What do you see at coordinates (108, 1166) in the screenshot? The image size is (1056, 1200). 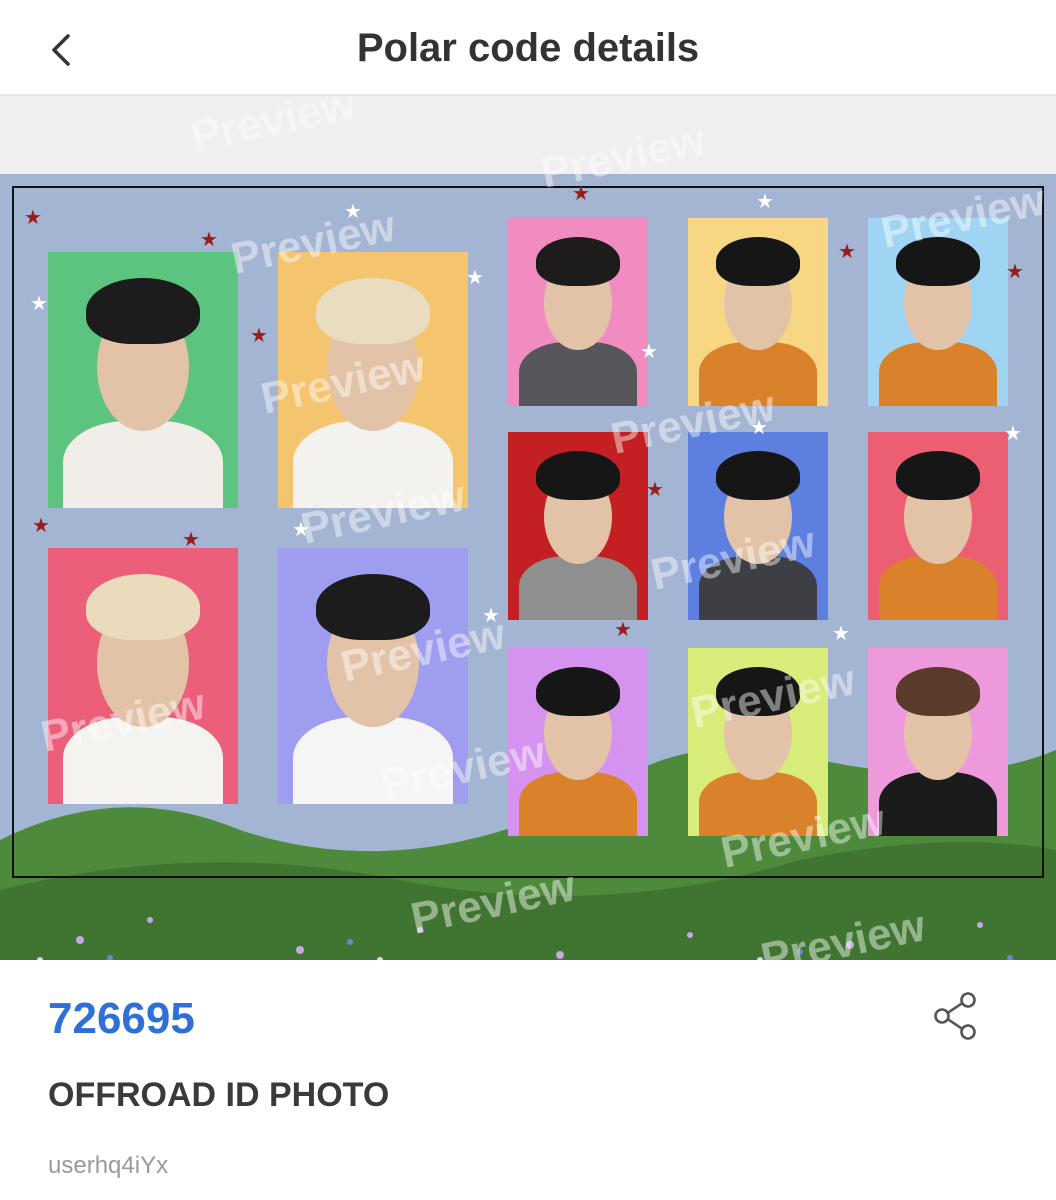 I see `uploader-username: userhq4iYx` at bounding box center [108, 1166].